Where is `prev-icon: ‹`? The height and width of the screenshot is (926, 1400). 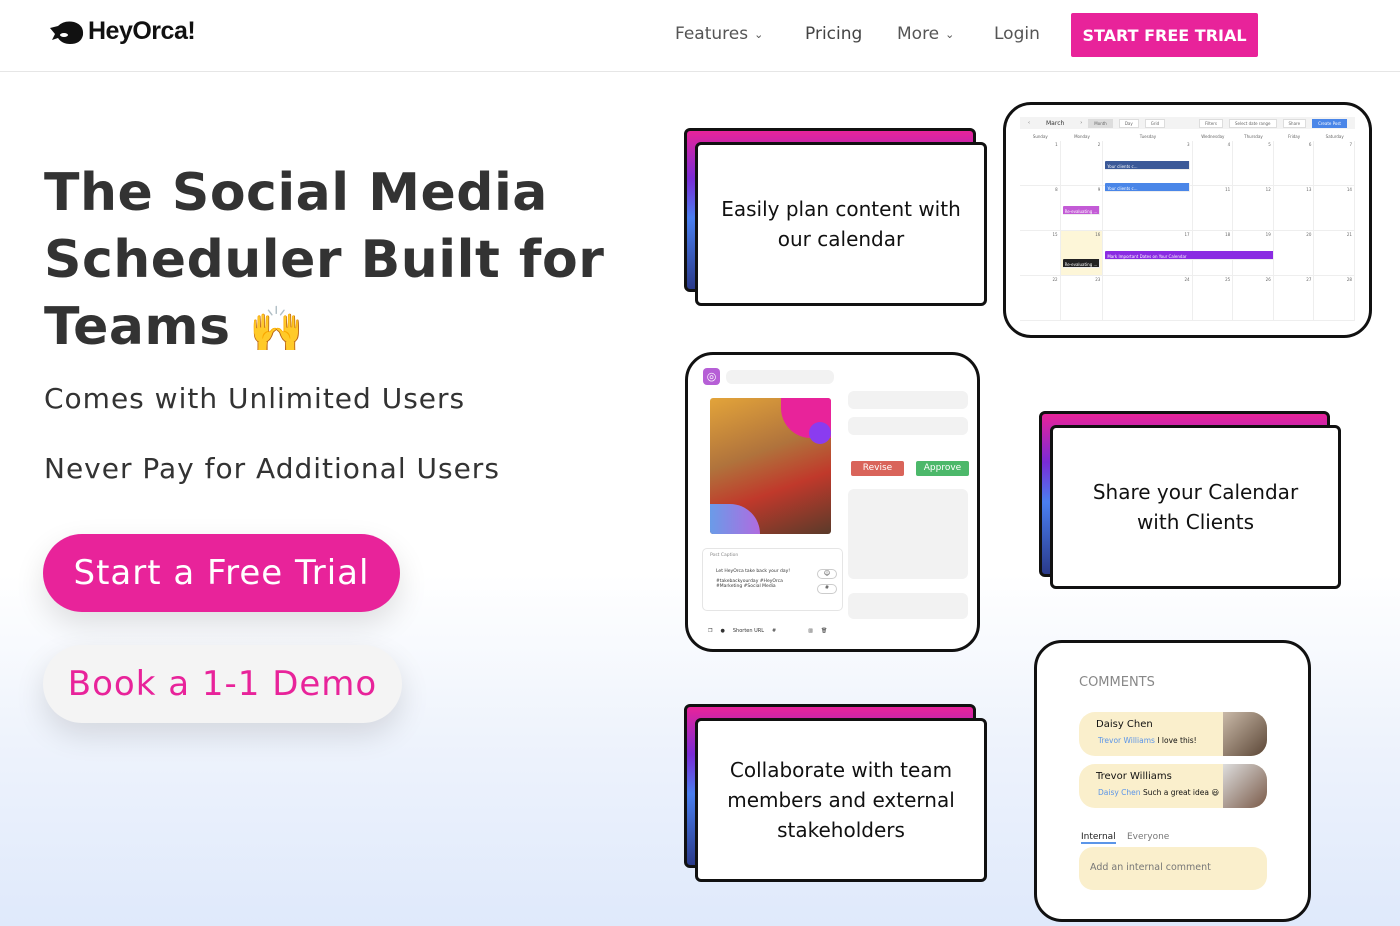 prev-icon: ‹ is located at coordinates (1029, 123).